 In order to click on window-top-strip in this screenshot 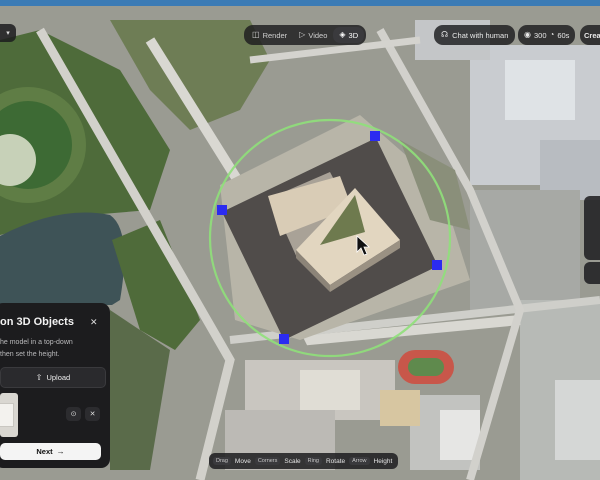, I will do `click(300, 3)`.